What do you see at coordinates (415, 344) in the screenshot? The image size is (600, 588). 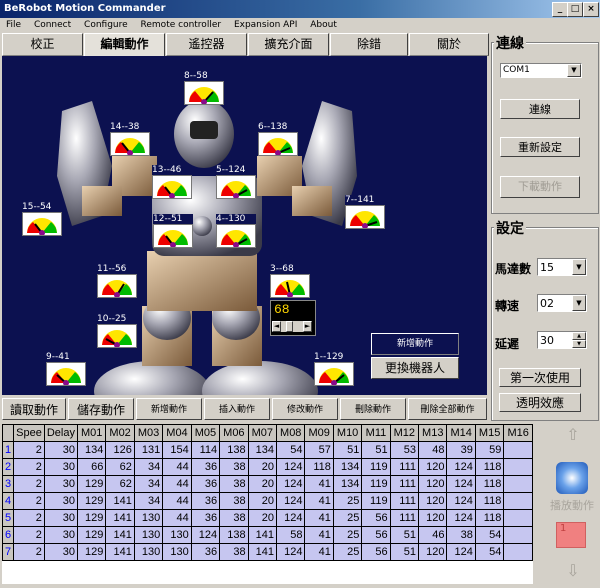 I see `add-motion-view-button: 新增動作` at bounding box center [415, 344].